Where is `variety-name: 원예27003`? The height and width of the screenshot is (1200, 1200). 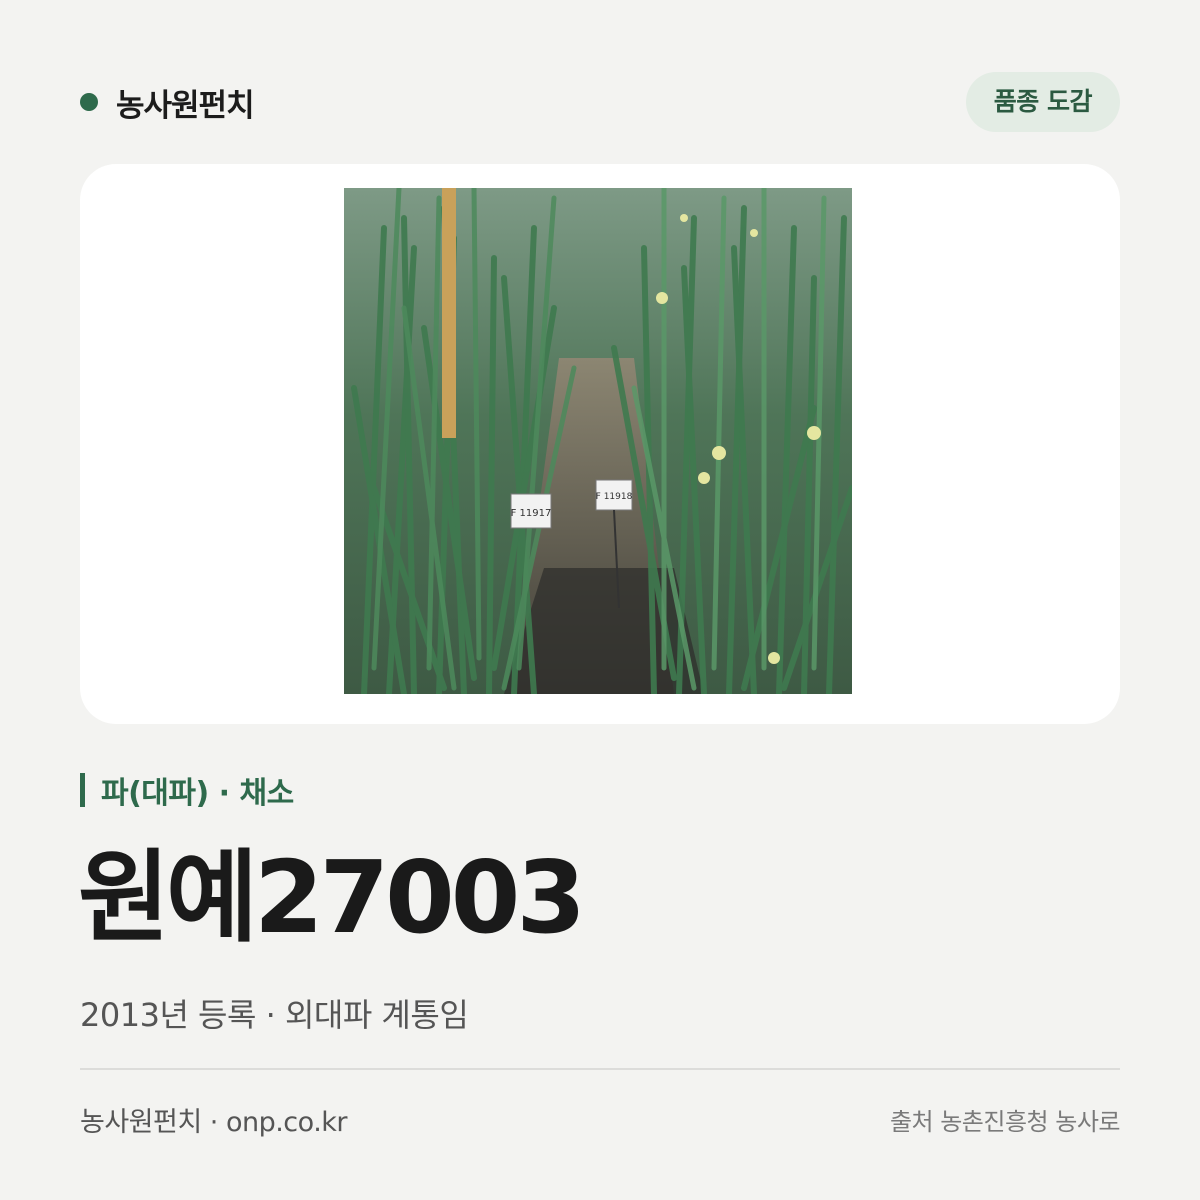 variety-name: 원예27003 is located at coordinates (332, 897).